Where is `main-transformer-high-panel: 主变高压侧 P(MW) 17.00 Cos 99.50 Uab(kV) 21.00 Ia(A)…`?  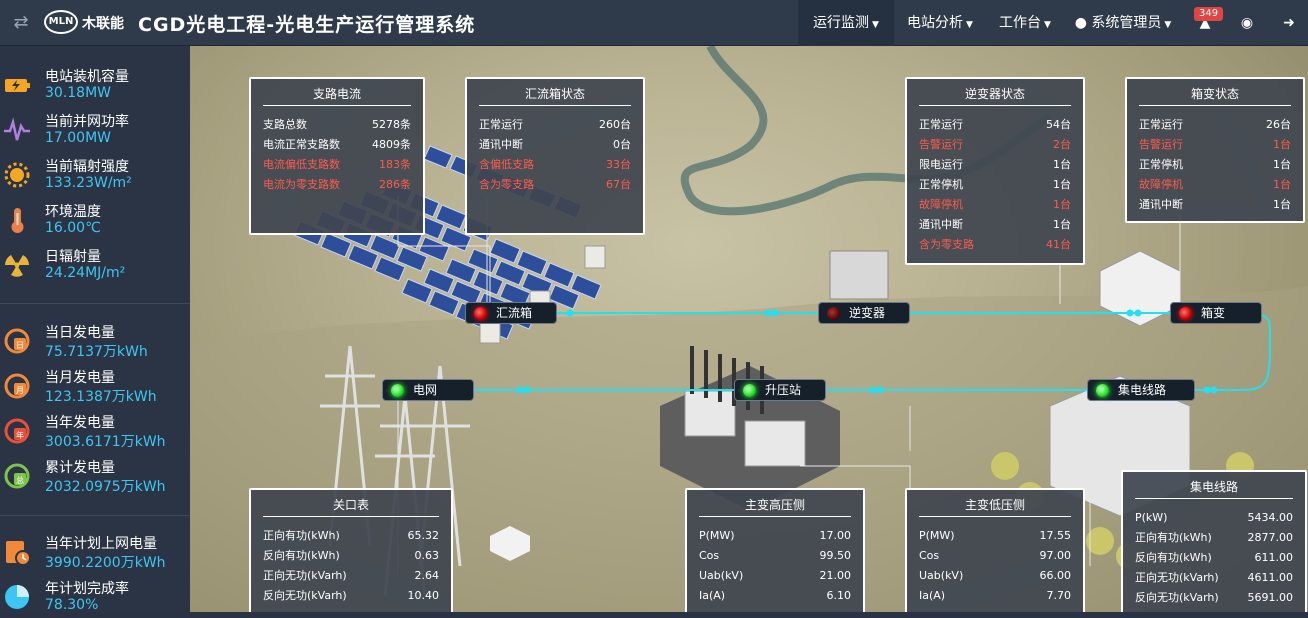
main-transformer-high-panel: 主变高压侧 P(MW) 17.00 Cos 99.50 Uab(kV) 21.00 Ia(A)… is located at coordinates (775, 550).